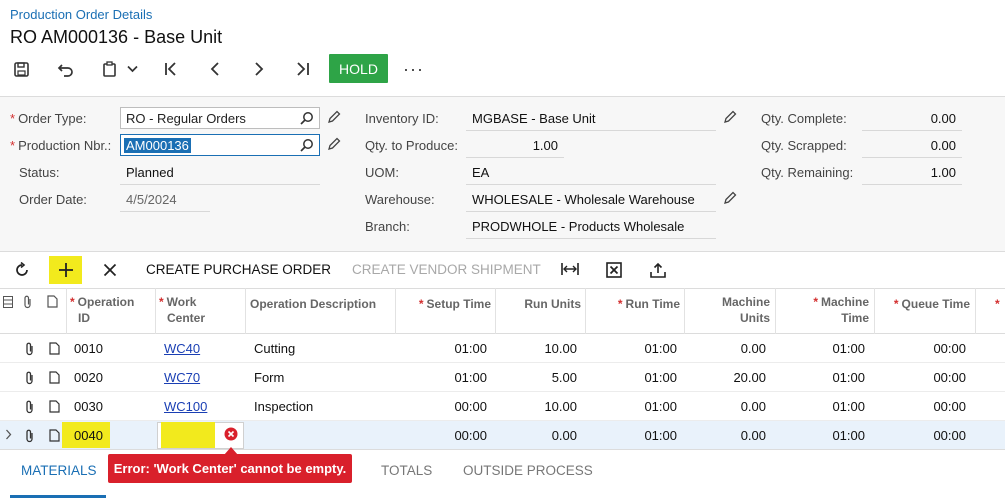 Image resolution: width=1005 pixels, height=499 pixels. What do you see at coordinates (22, 270) in the screenshot?
I see `refresh-icon` at bounding box center [22, 270].